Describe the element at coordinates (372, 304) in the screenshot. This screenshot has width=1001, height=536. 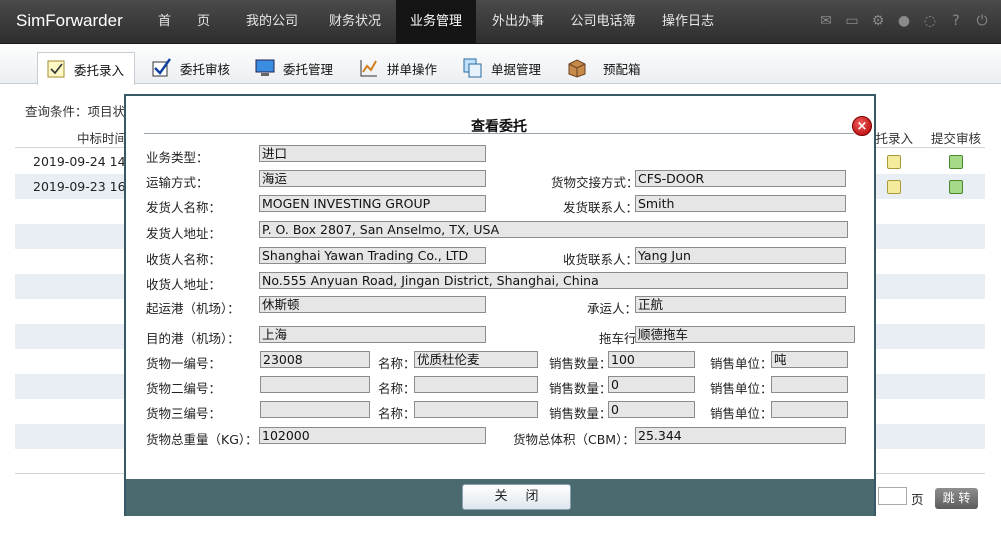
I see `origin-port-field: 休斯顿` at that location.